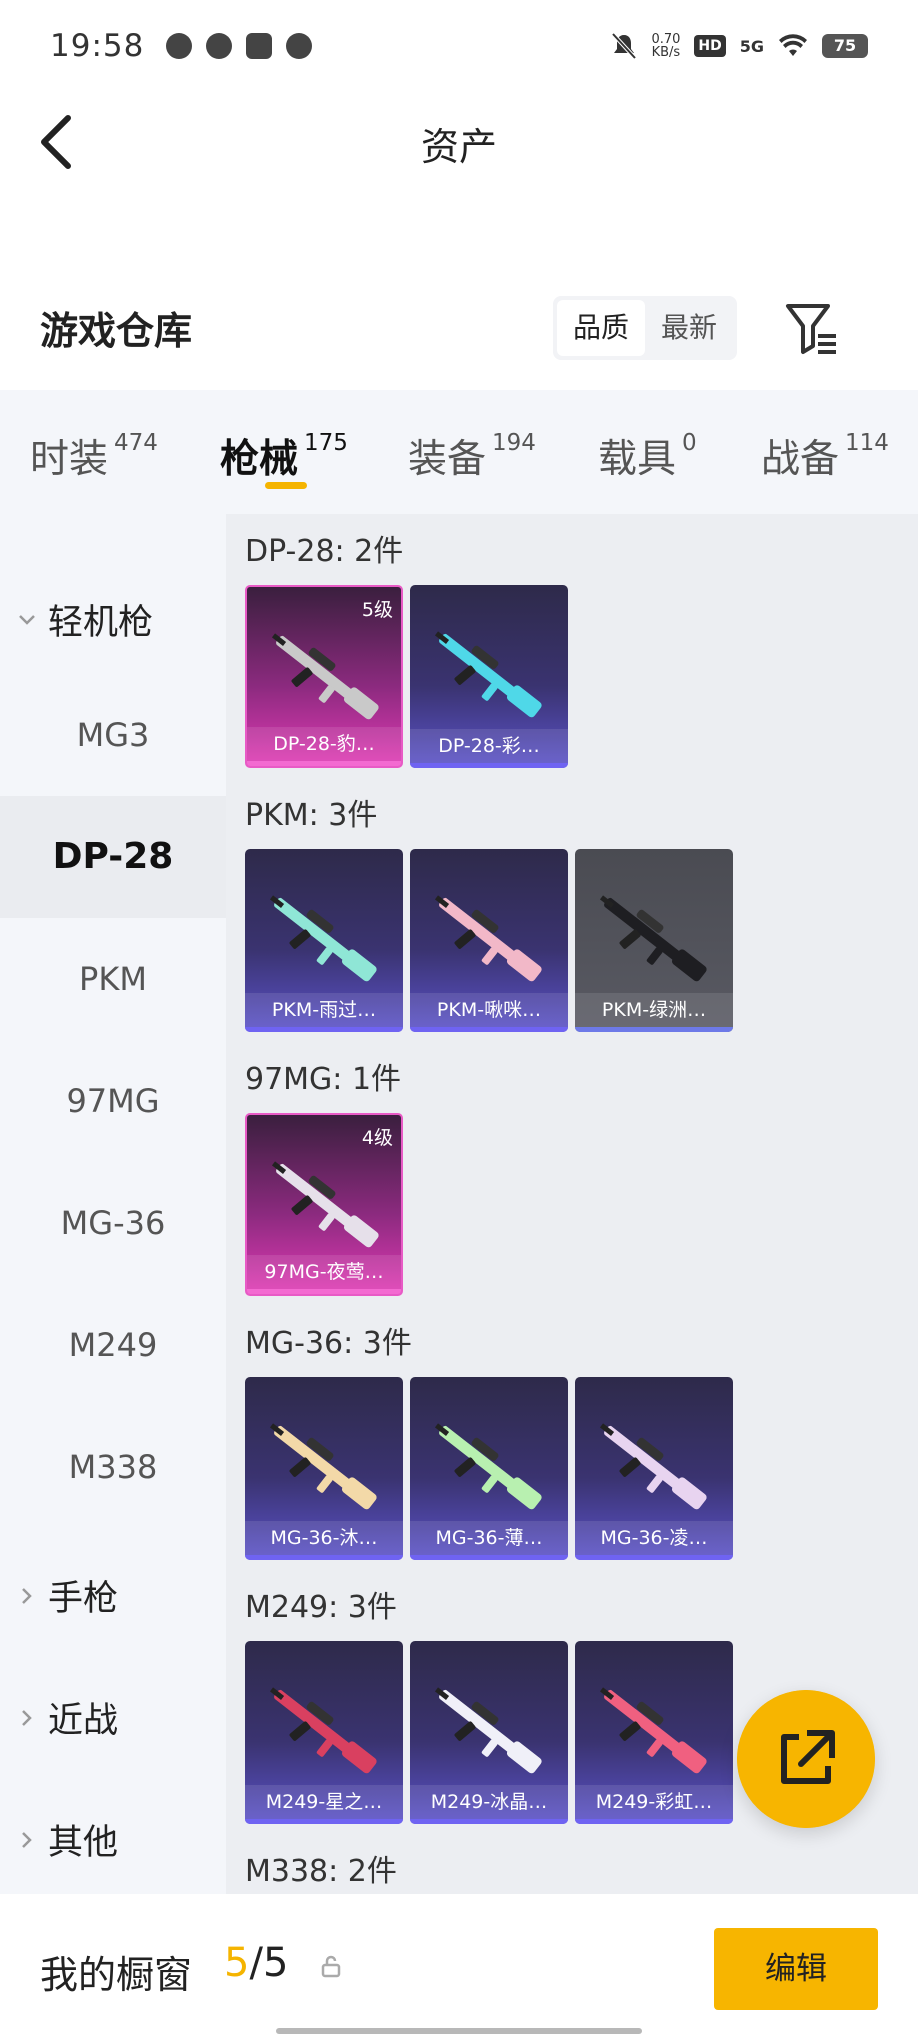  I want to click on sort-toggle: 品质 最新, so click(645, 328).